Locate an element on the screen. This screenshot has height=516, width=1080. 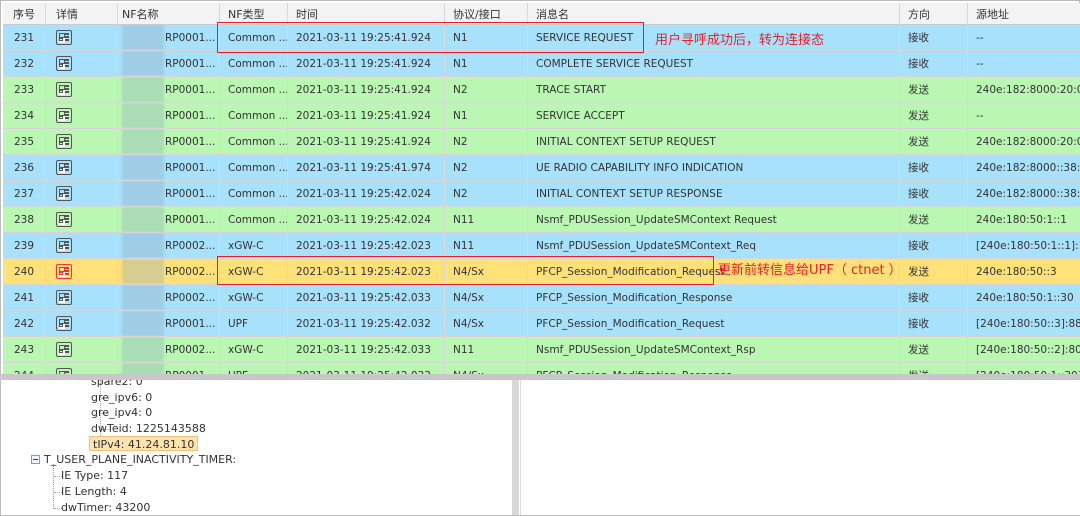
source-address: 240e:182:8000:20:0:3 is located at coordinates (1028, 89).